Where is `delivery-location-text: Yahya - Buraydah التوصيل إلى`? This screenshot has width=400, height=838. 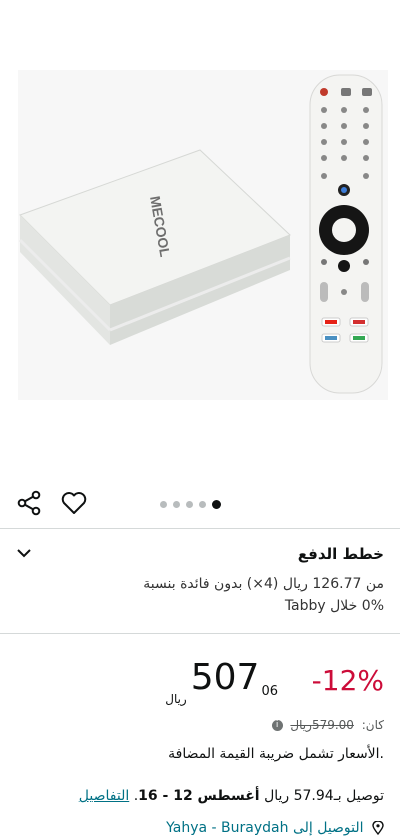 delivery-location-text: Yahya - Buraydah التوصيل إلى is located at coordinates (265, 828).